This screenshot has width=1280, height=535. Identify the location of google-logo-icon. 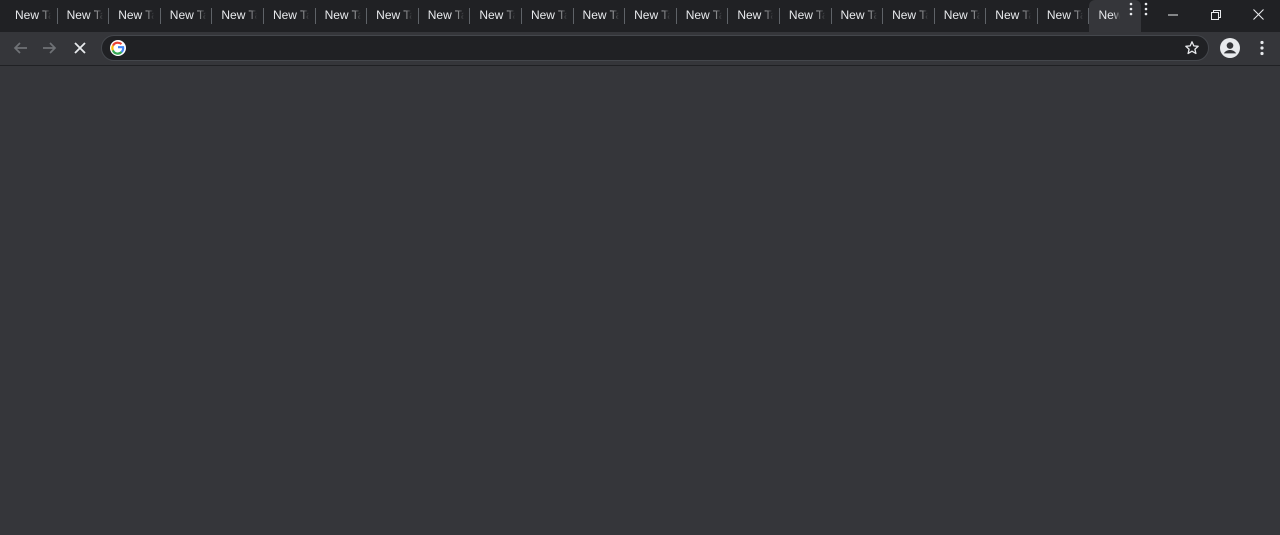
(118, 48).